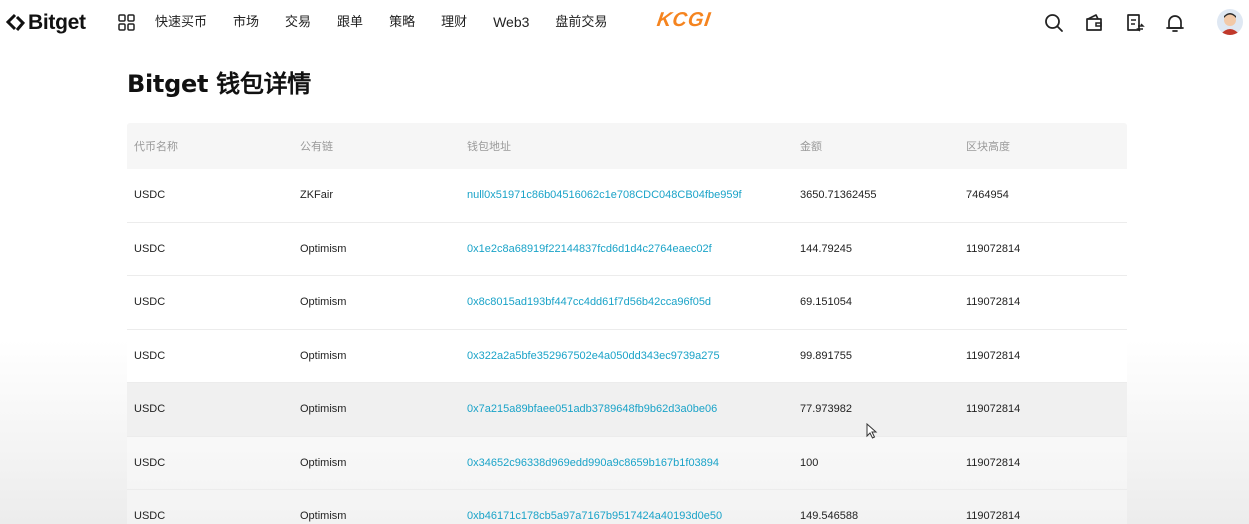 The image size is (1249, 524). I want to click on nav-earn: 理财, so click(454, 22).